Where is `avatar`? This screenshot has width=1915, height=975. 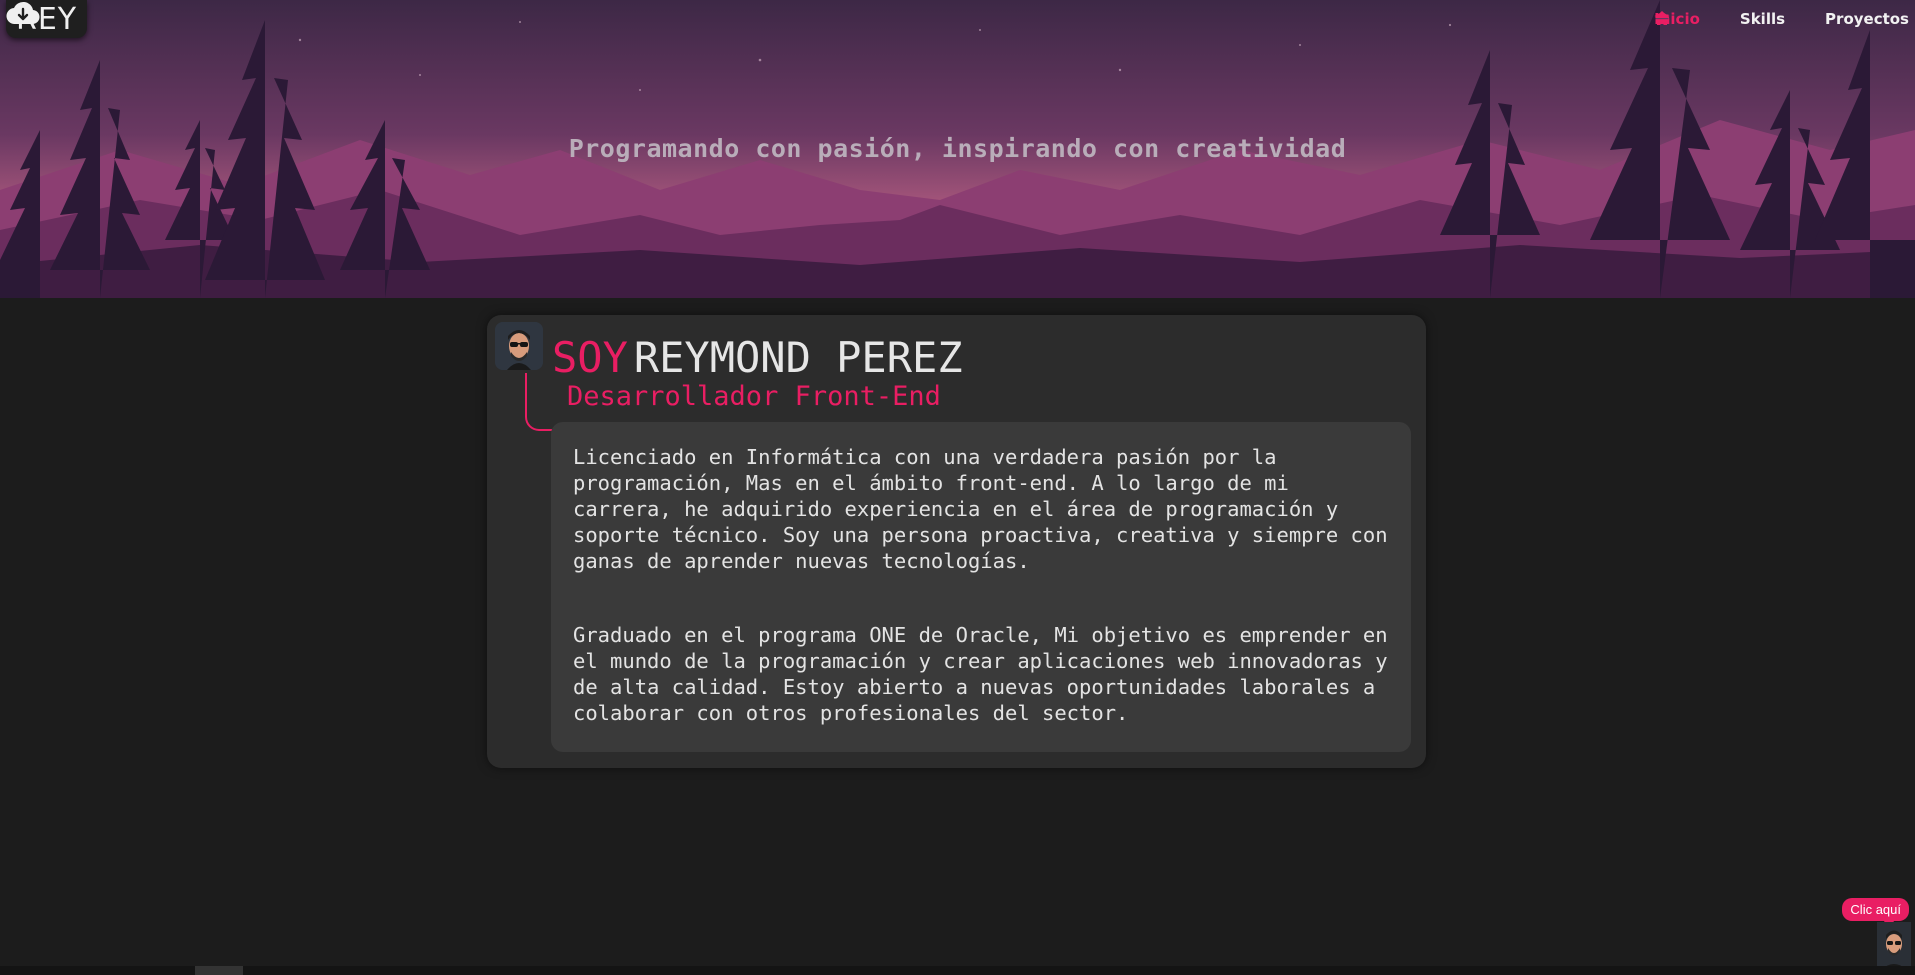 avatar is located at coordinates (519, 346).